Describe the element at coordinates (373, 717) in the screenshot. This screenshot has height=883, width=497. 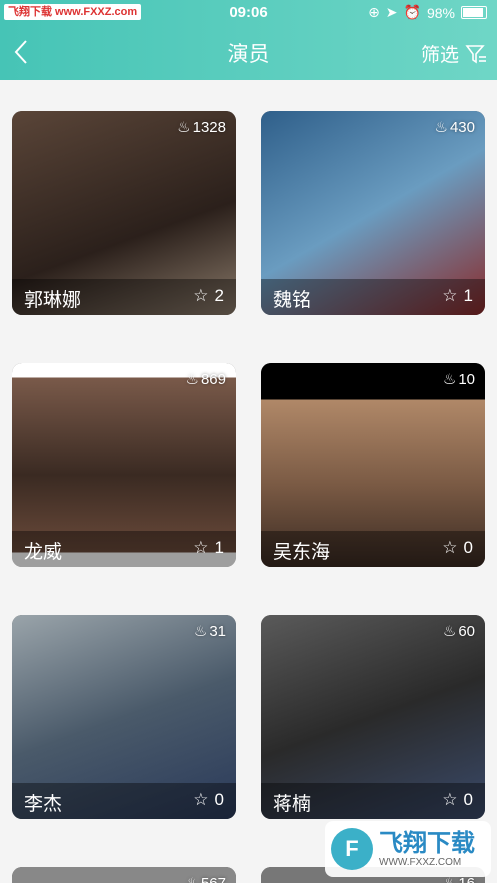
I see `actor-card: ♨ 60 蒋楠 ☆ 0` at that location.